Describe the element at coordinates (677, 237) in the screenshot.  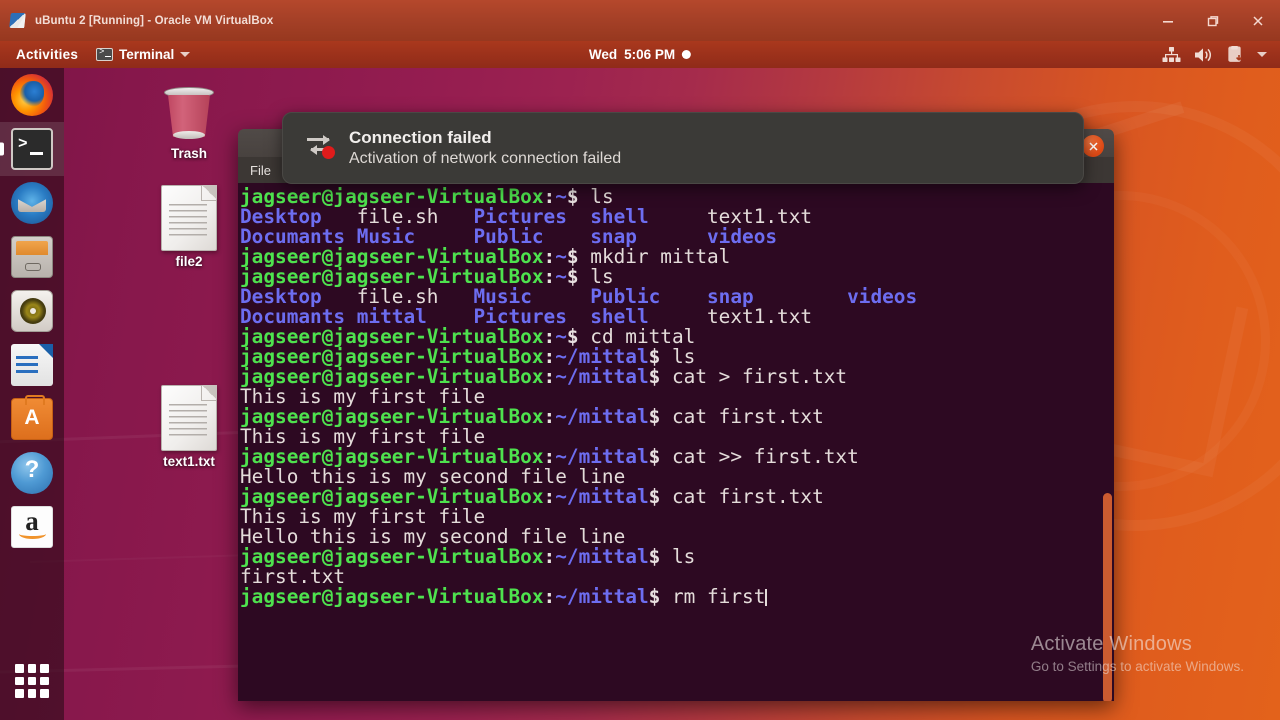
I see `terminal-line: Documants Music Public snap videos` at that location.